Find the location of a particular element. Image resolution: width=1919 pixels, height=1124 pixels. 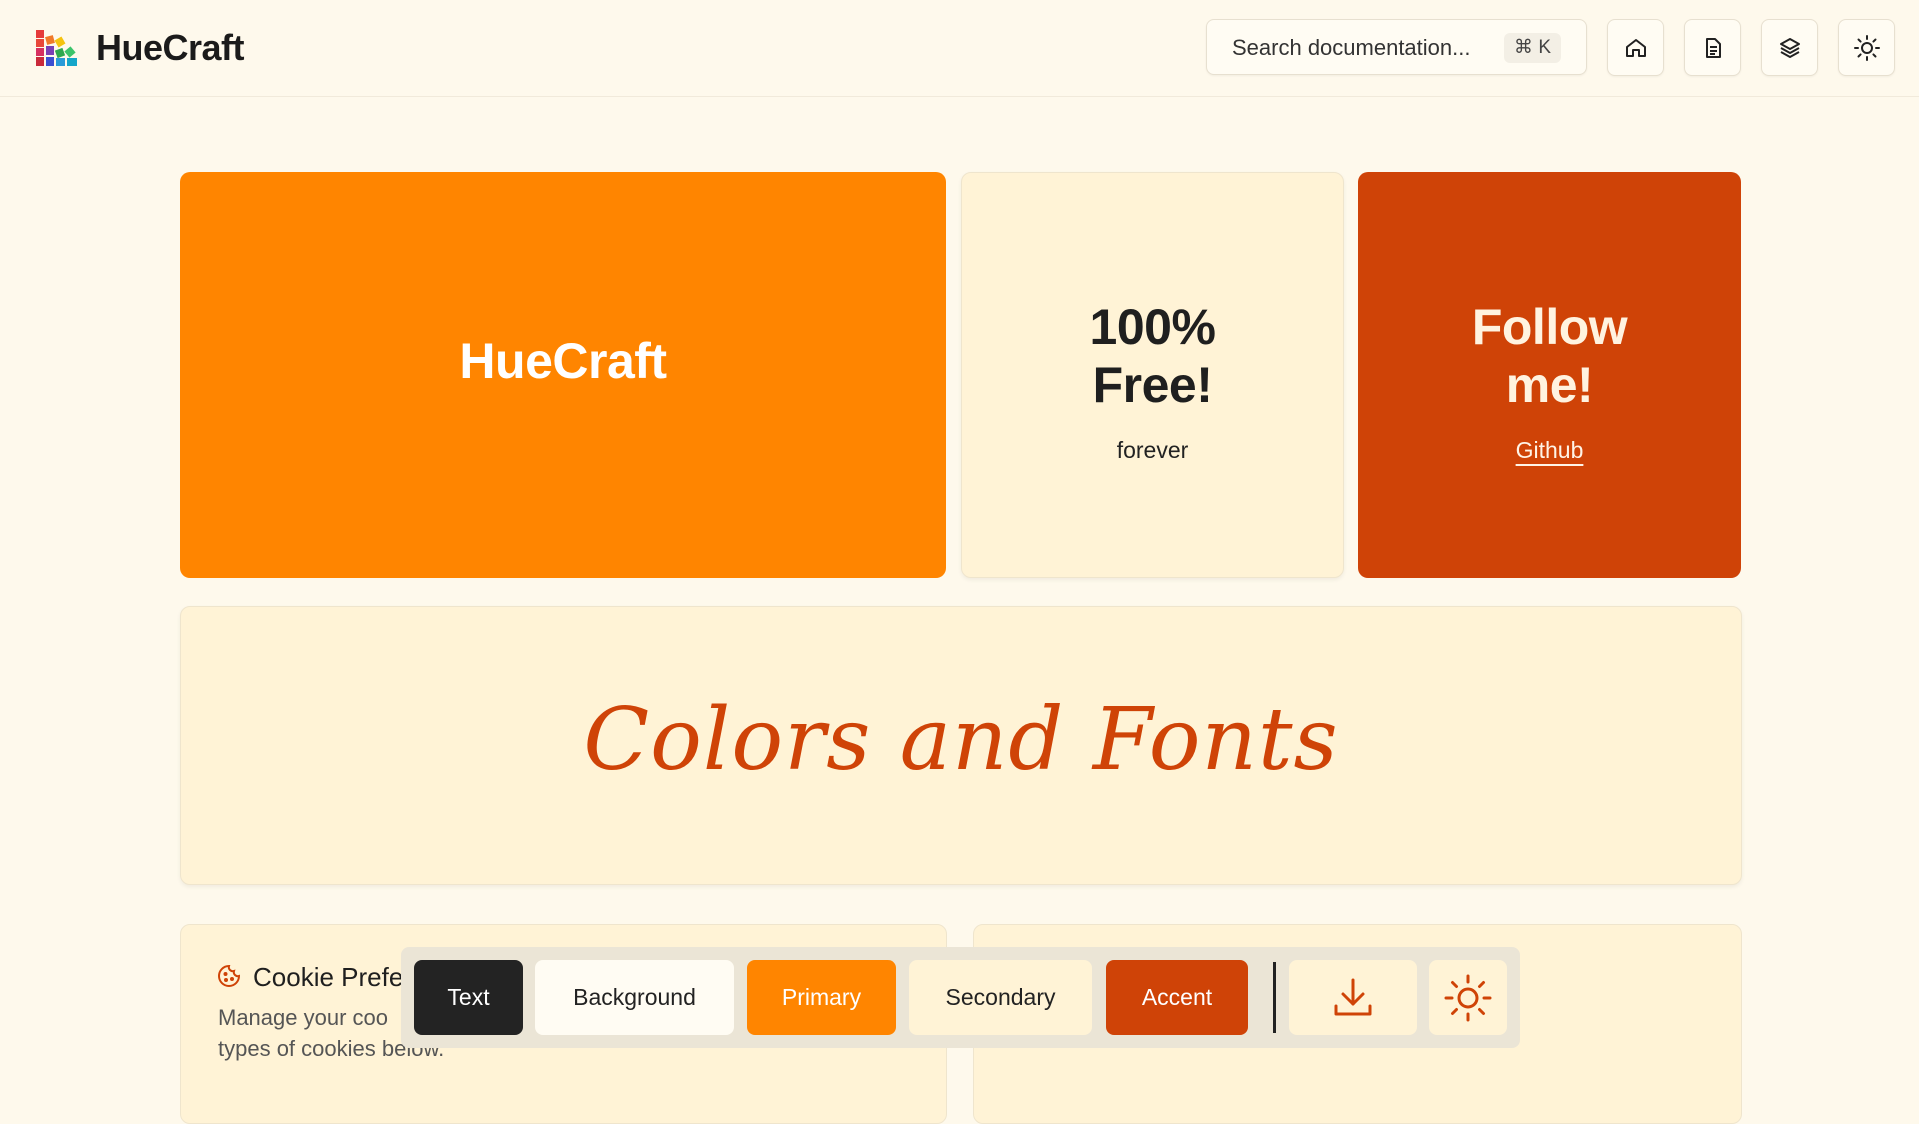

home-button is located at coordinates (1635, 47).